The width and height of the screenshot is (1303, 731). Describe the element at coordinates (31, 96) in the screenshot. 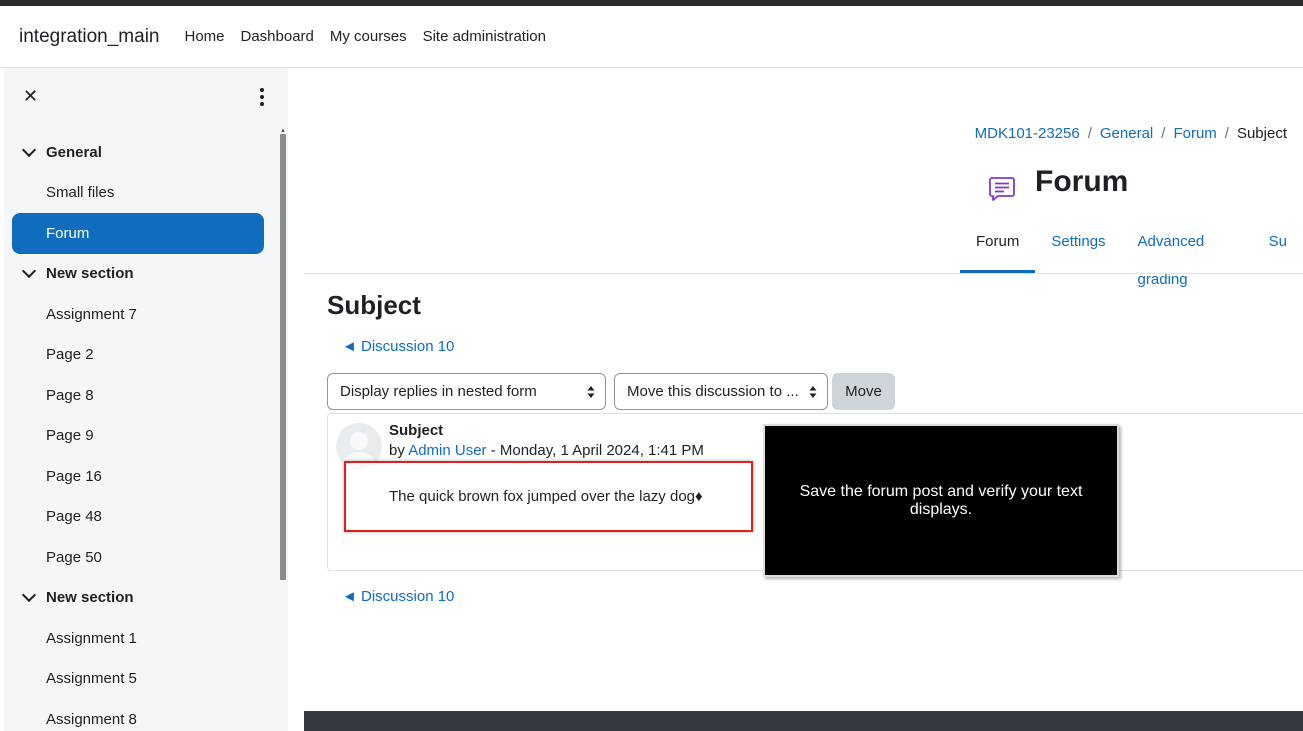

I see `close-icon: ✕` at that location.